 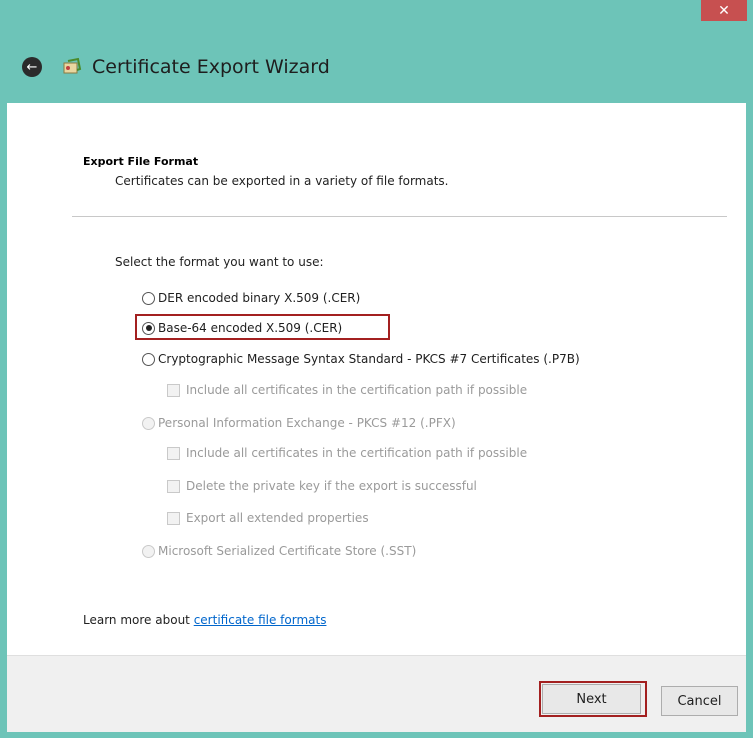 I want to click on option-export-extended: Export all extended properties, so click(x=268, y=518).